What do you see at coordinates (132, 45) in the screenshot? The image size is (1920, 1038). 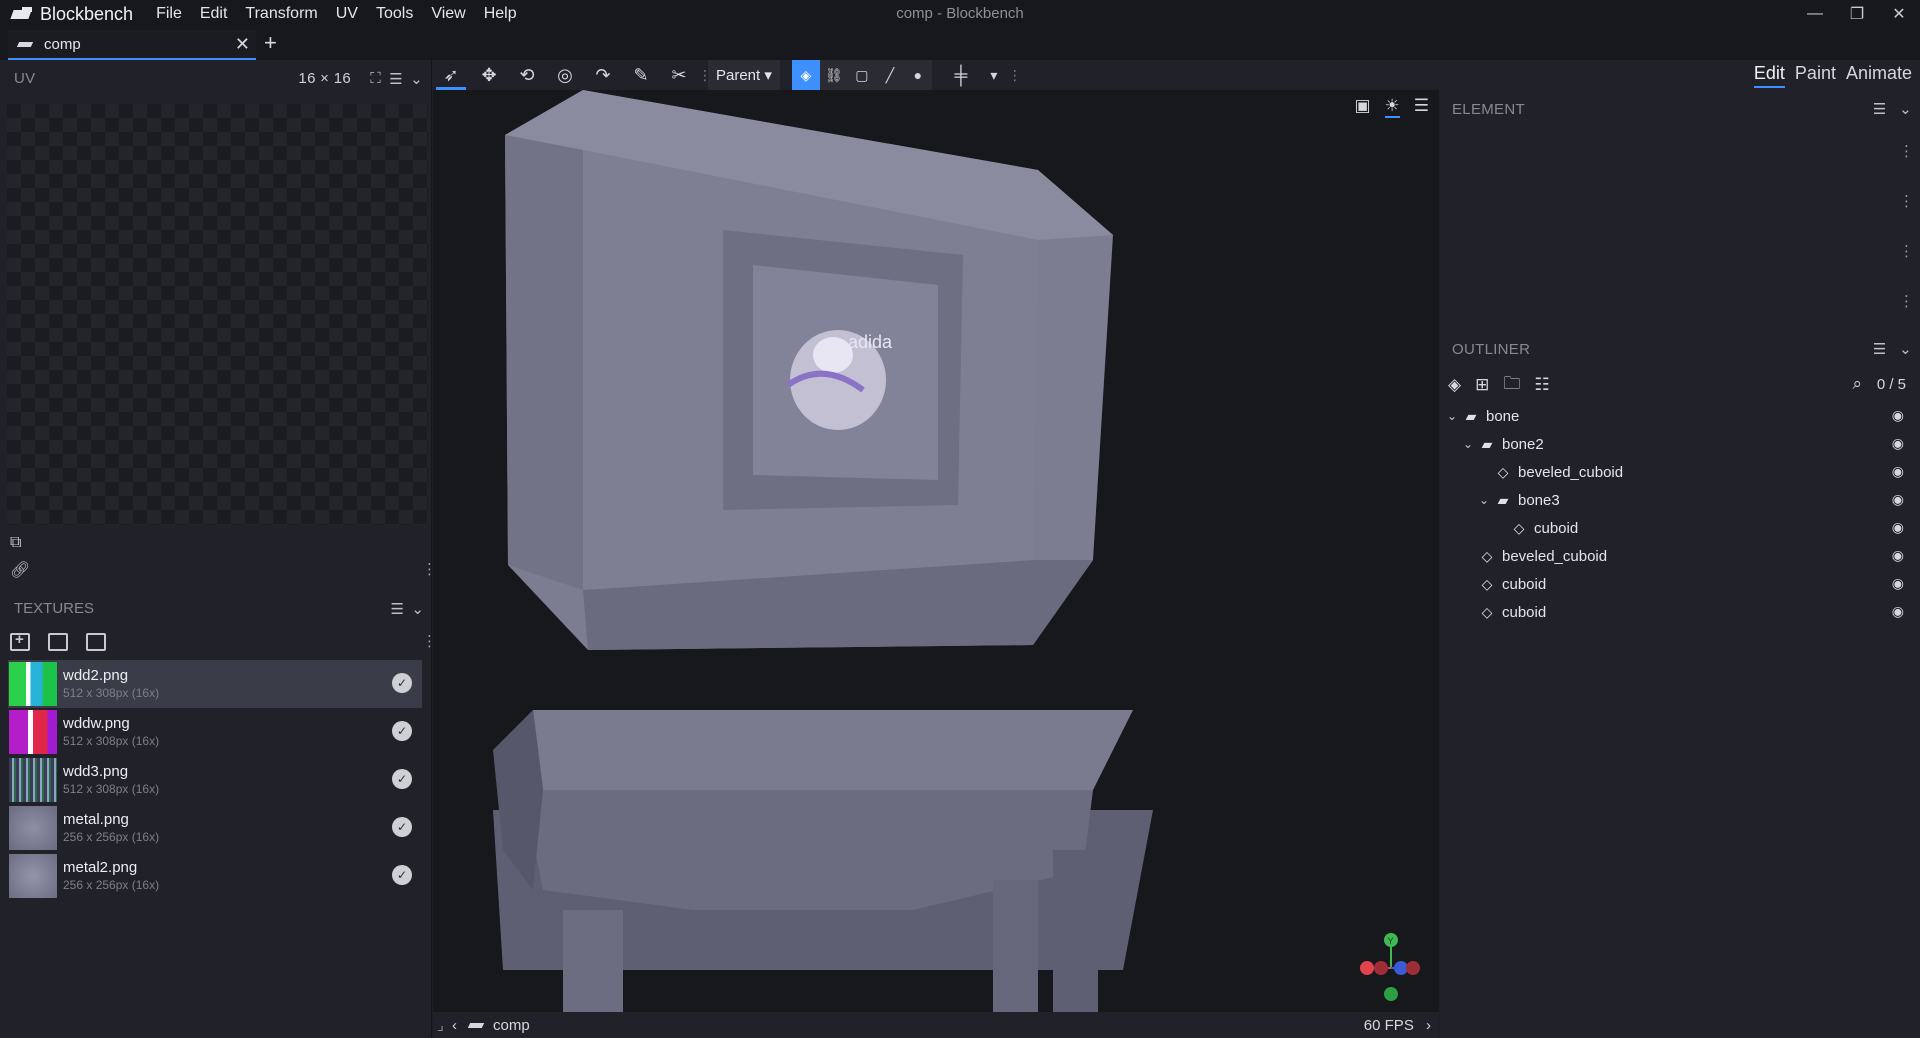 I see `tab-comp: comp ✕` at bounding box center [132, 45].